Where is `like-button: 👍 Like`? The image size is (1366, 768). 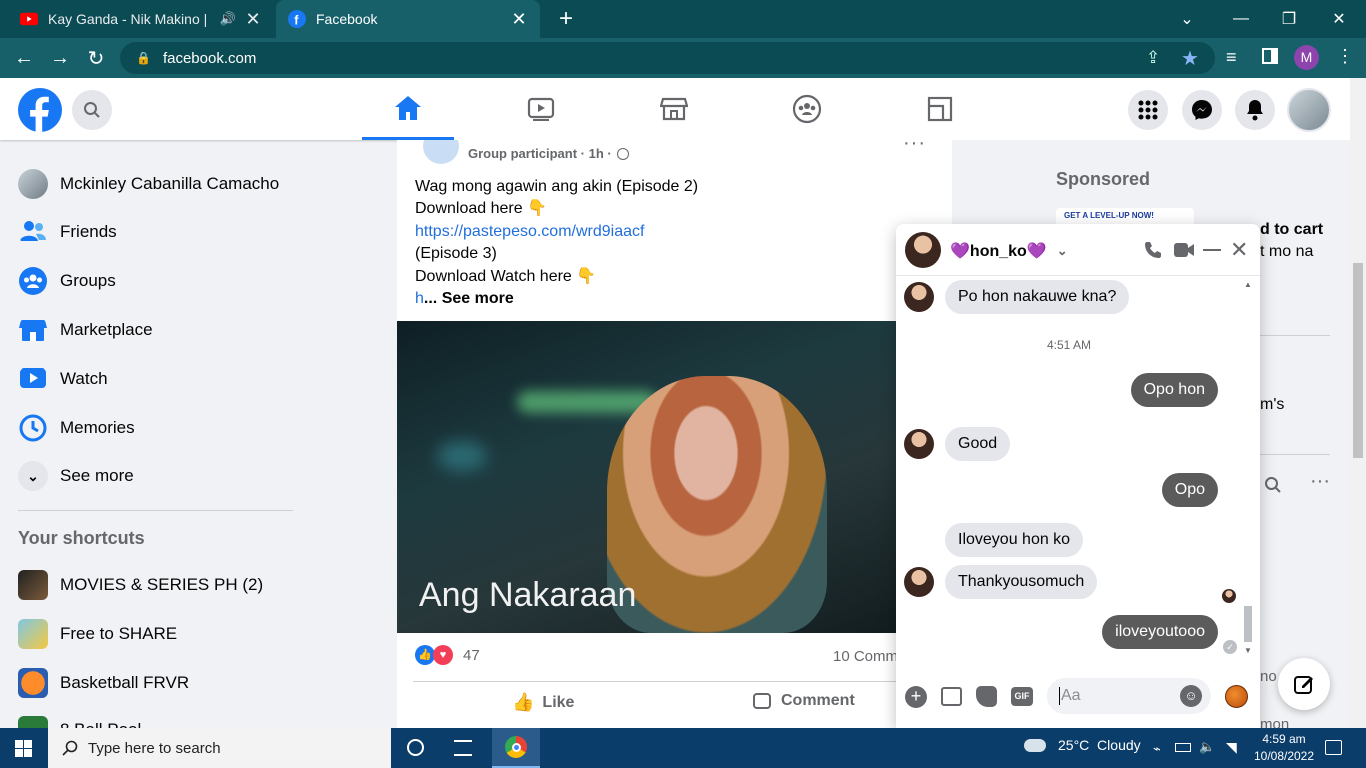 like-button: 👍 Like is located at coordinates (543, 702).